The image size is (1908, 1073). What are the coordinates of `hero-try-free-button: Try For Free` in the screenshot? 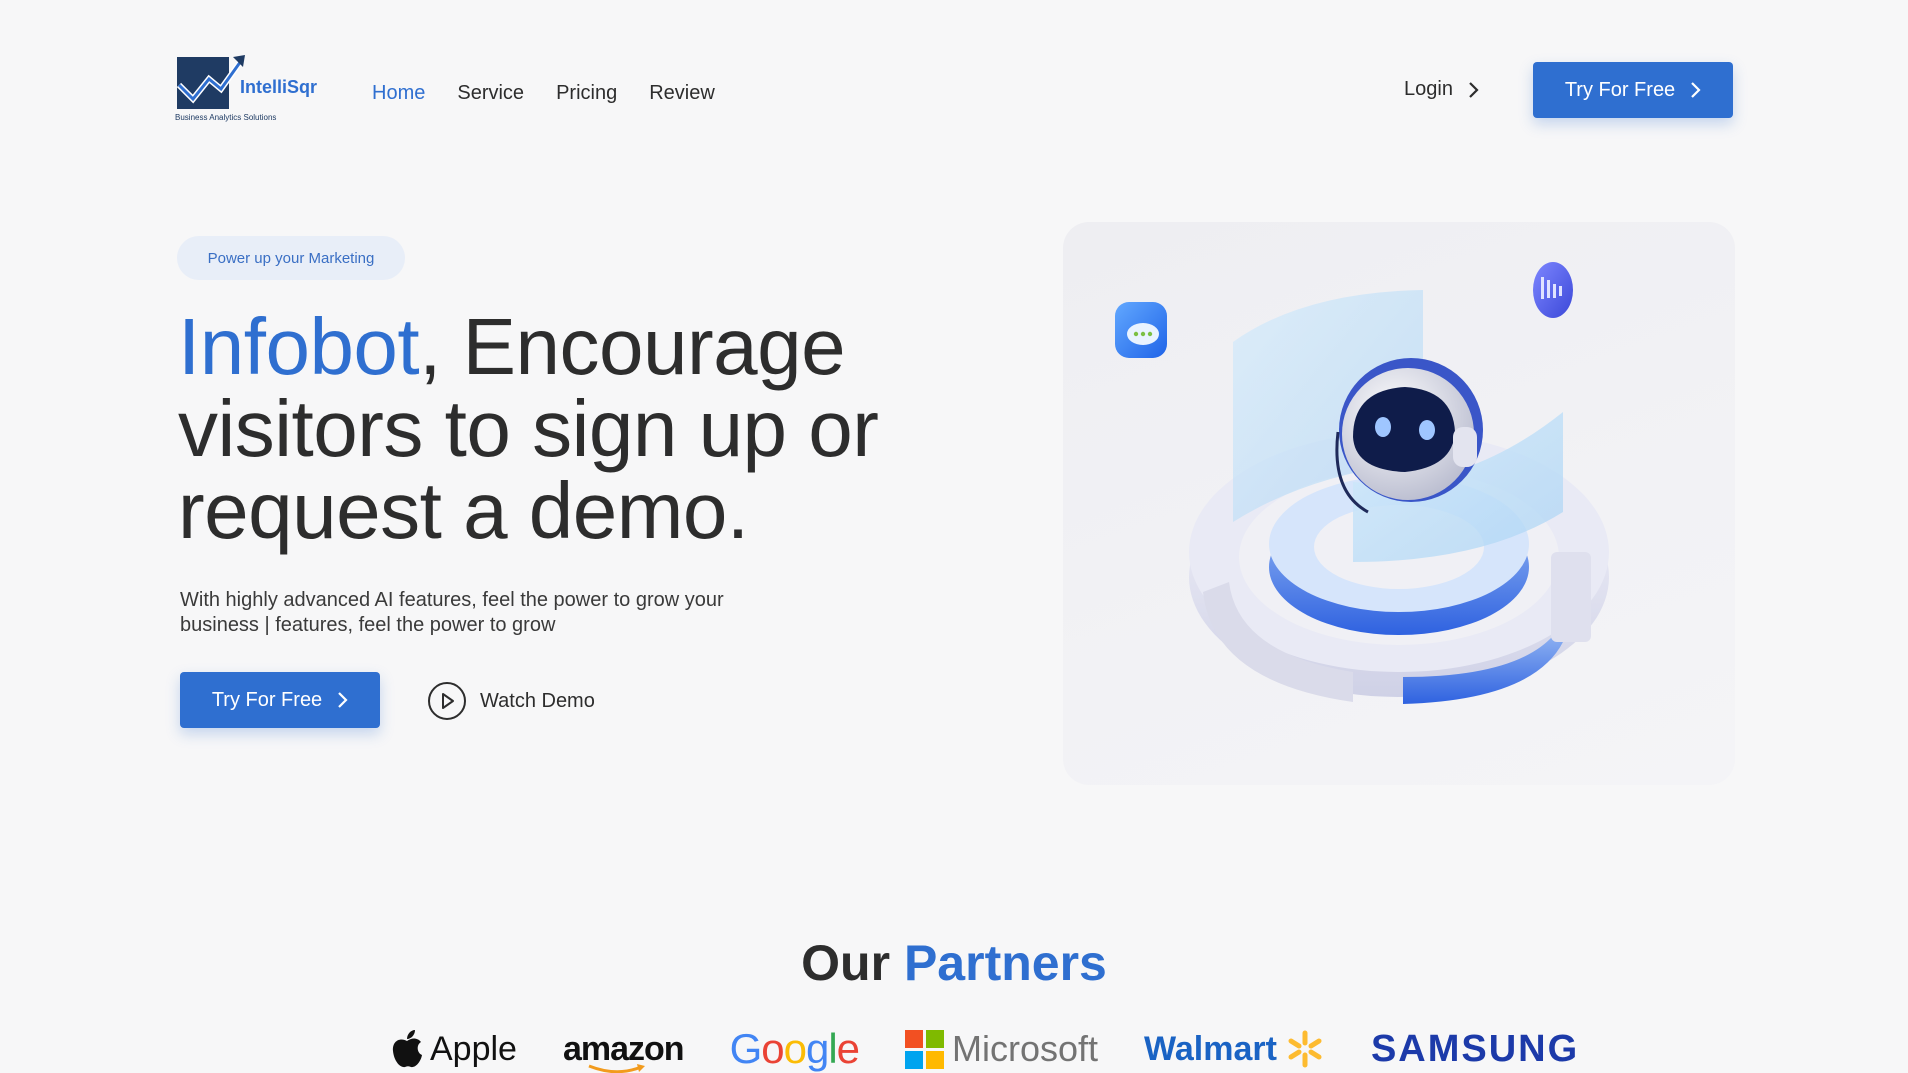 It's located at (280, 700).